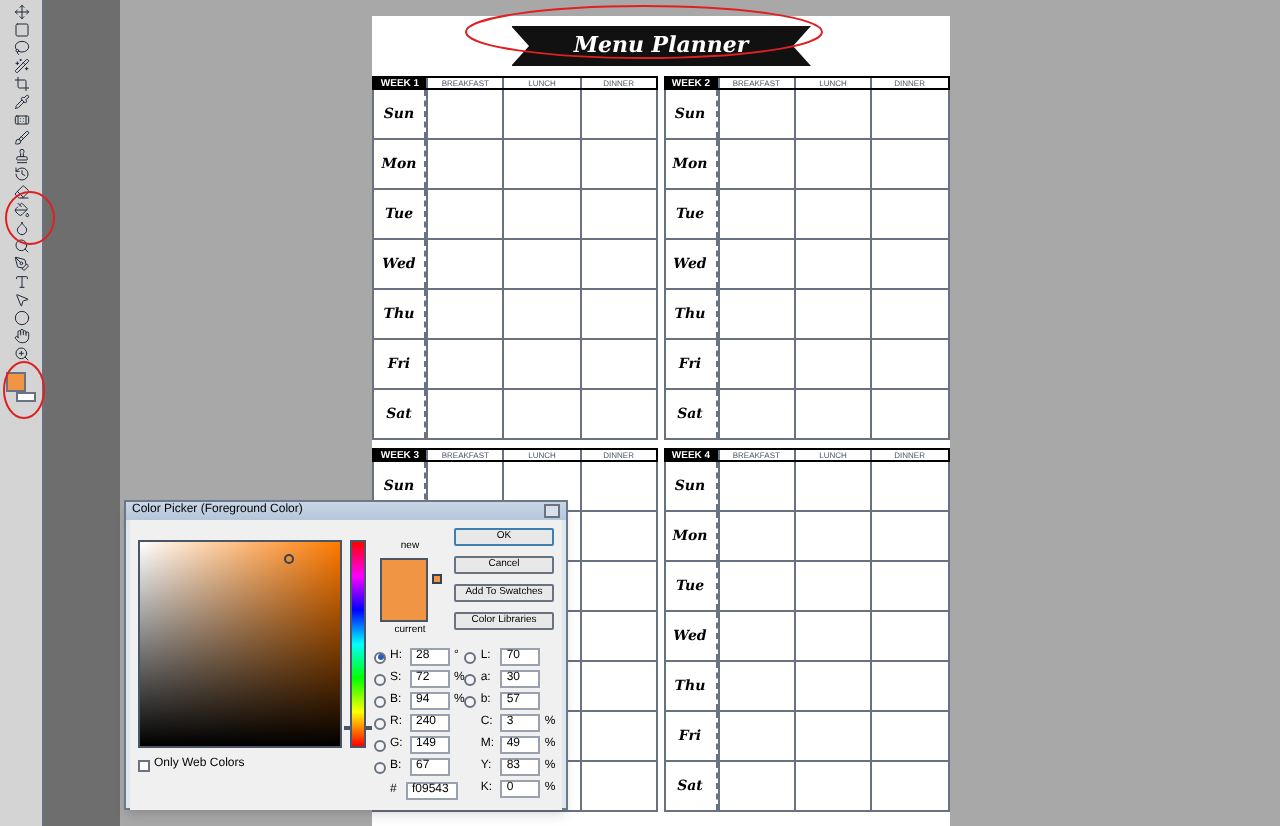 The height and width of the screenshot is (826, 1280). Describe the element at coordinates (403, 574) in the screenshot. I see `new-color-swatch` at that location.